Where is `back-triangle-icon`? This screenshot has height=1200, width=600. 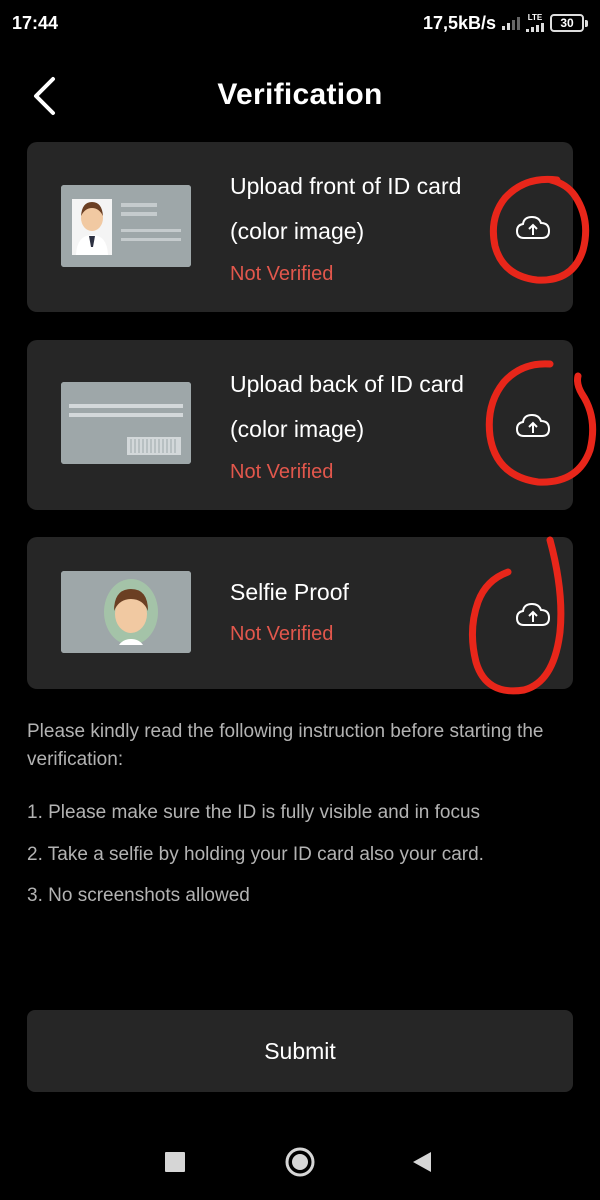
back-triangle-icon is located at coordinates (422, 1162).